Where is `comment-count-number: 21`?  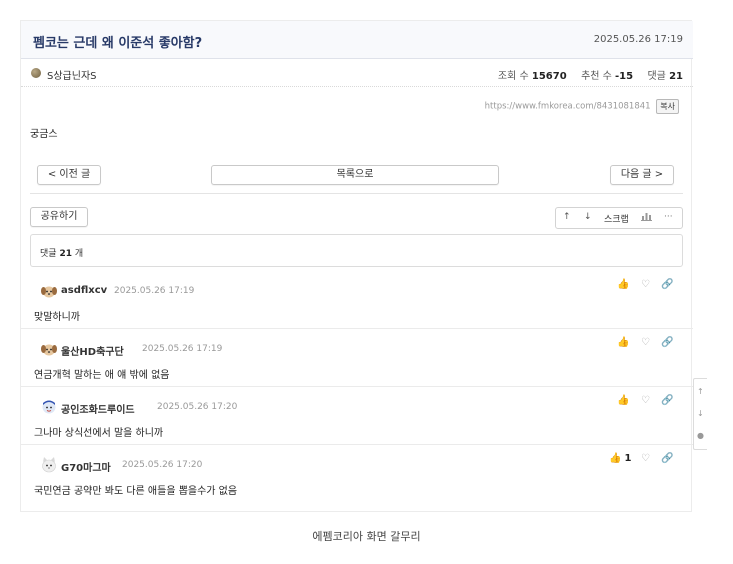 comment-count-number: 21 is located at coordinates (65, 254).